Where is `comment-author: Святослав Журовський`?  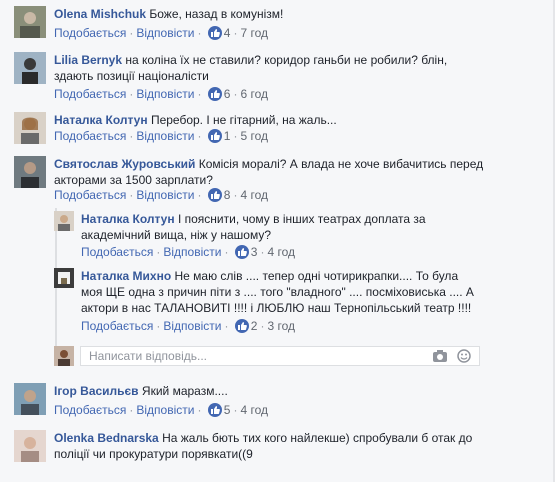
comment-author: Святослав Журовський is located at coordinates (124, 164).